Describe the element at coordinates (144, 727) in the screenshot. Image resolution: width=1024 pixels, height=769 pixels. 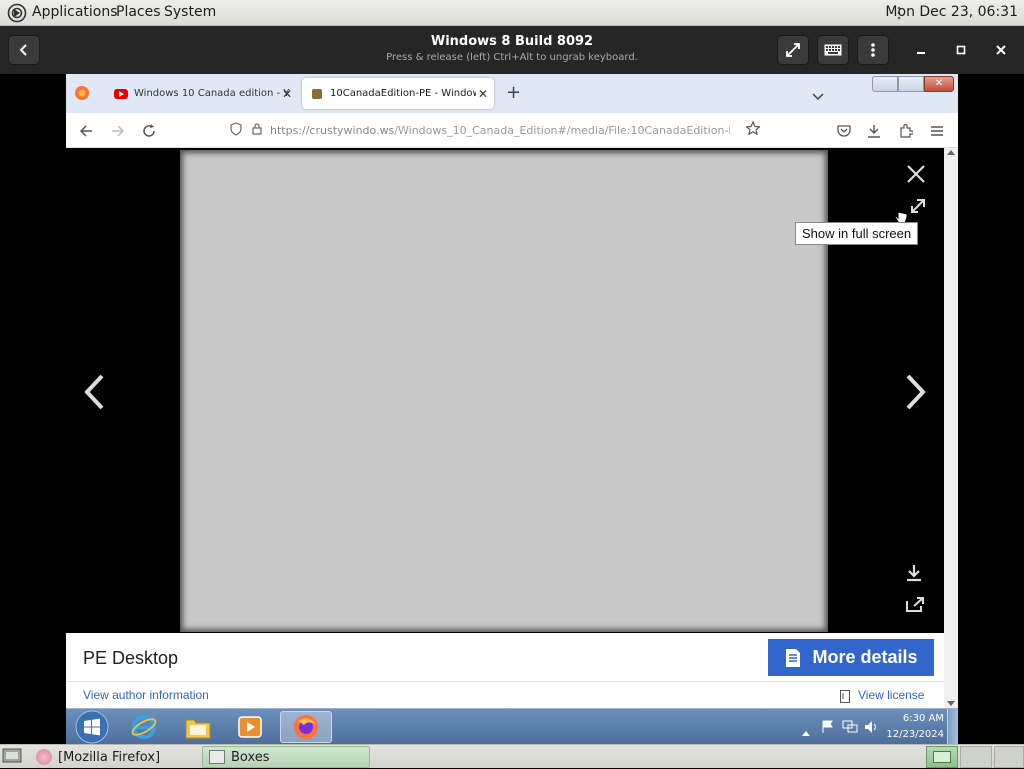
I see `internet-explorer-icon` at that location.